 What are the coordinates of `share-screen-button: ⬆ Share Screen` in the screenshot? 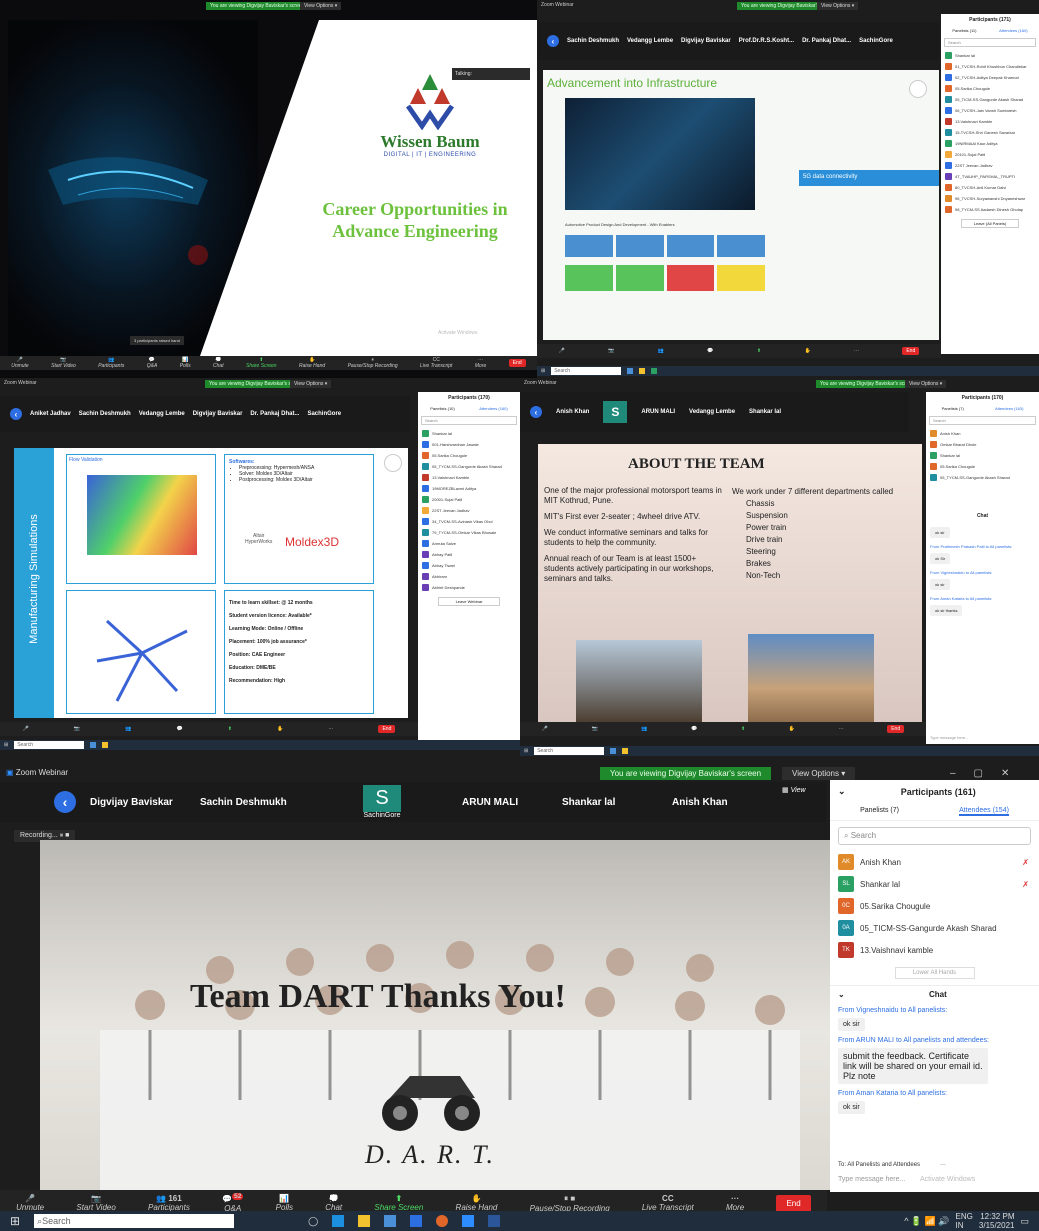 It's located at (261, 363).